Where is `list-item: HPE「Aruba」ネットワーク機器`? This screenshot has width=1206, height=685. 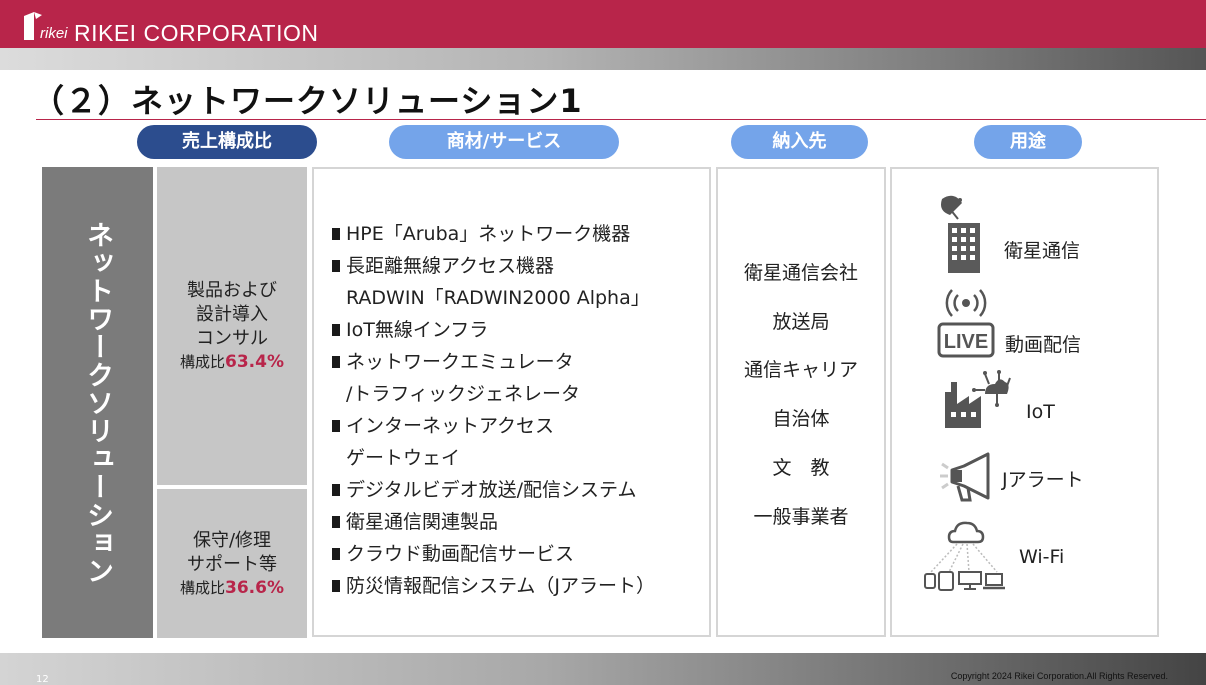
list-item: HPE「Aruba」ネットワーク機器 is located at coordinates (522, 234).